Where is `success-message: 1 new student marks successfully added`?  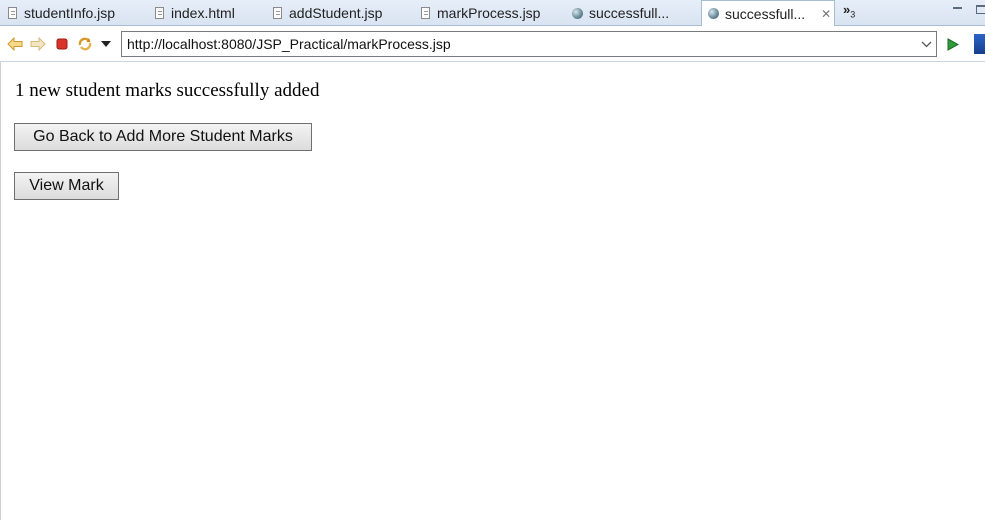 success-message: 1 new student marks successfully added is located at coordinates (167, 90).